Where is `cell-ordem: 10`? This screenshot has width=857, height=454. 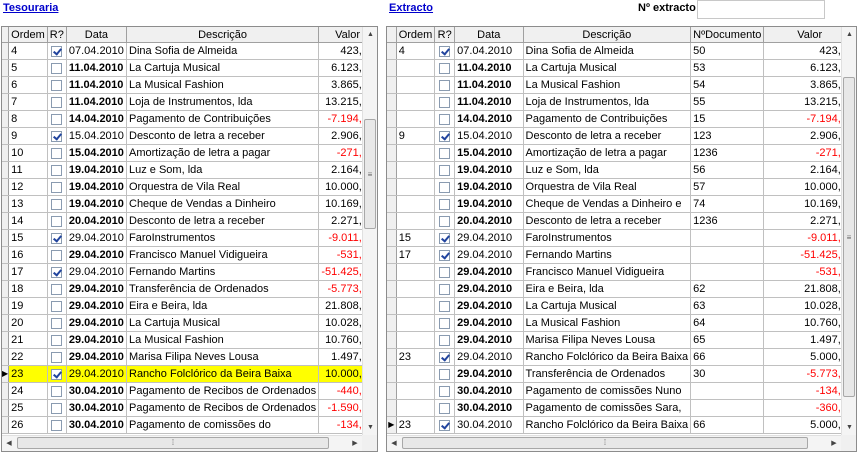 cell-ordem: 10 is located at coordinates (28, 153).